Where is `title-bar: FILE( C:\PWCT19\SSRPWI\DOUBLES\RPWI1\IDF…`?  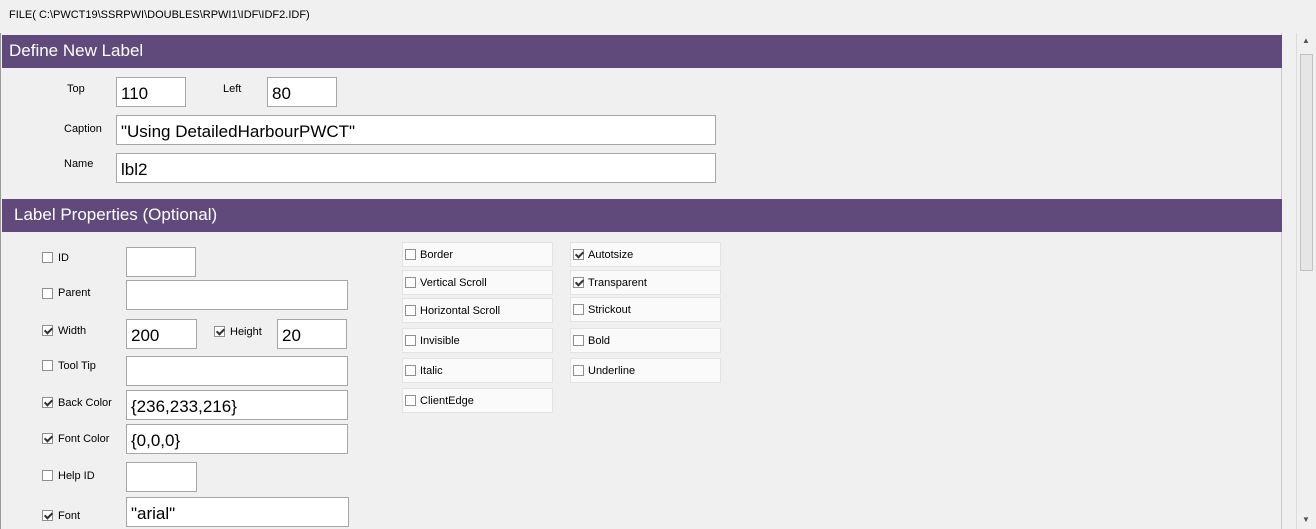
title-bar: FILE( C:\PWCT19\SSRPWI\DOUBLES\RPWI1\IDF… is located at coordinates (658, 17).